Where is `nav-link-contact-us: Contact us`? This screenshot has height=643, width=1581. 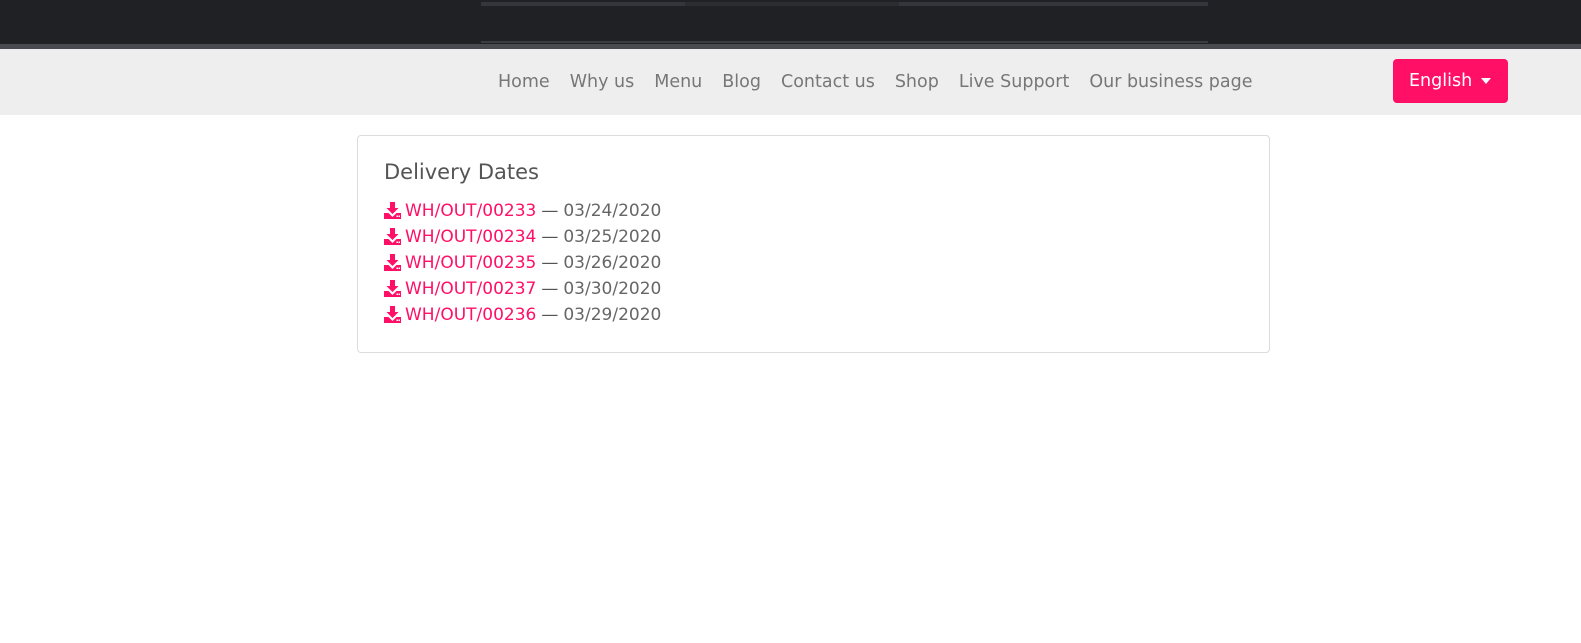
nav-link-contact-us: Contact us is located at coordinates (828, 82).